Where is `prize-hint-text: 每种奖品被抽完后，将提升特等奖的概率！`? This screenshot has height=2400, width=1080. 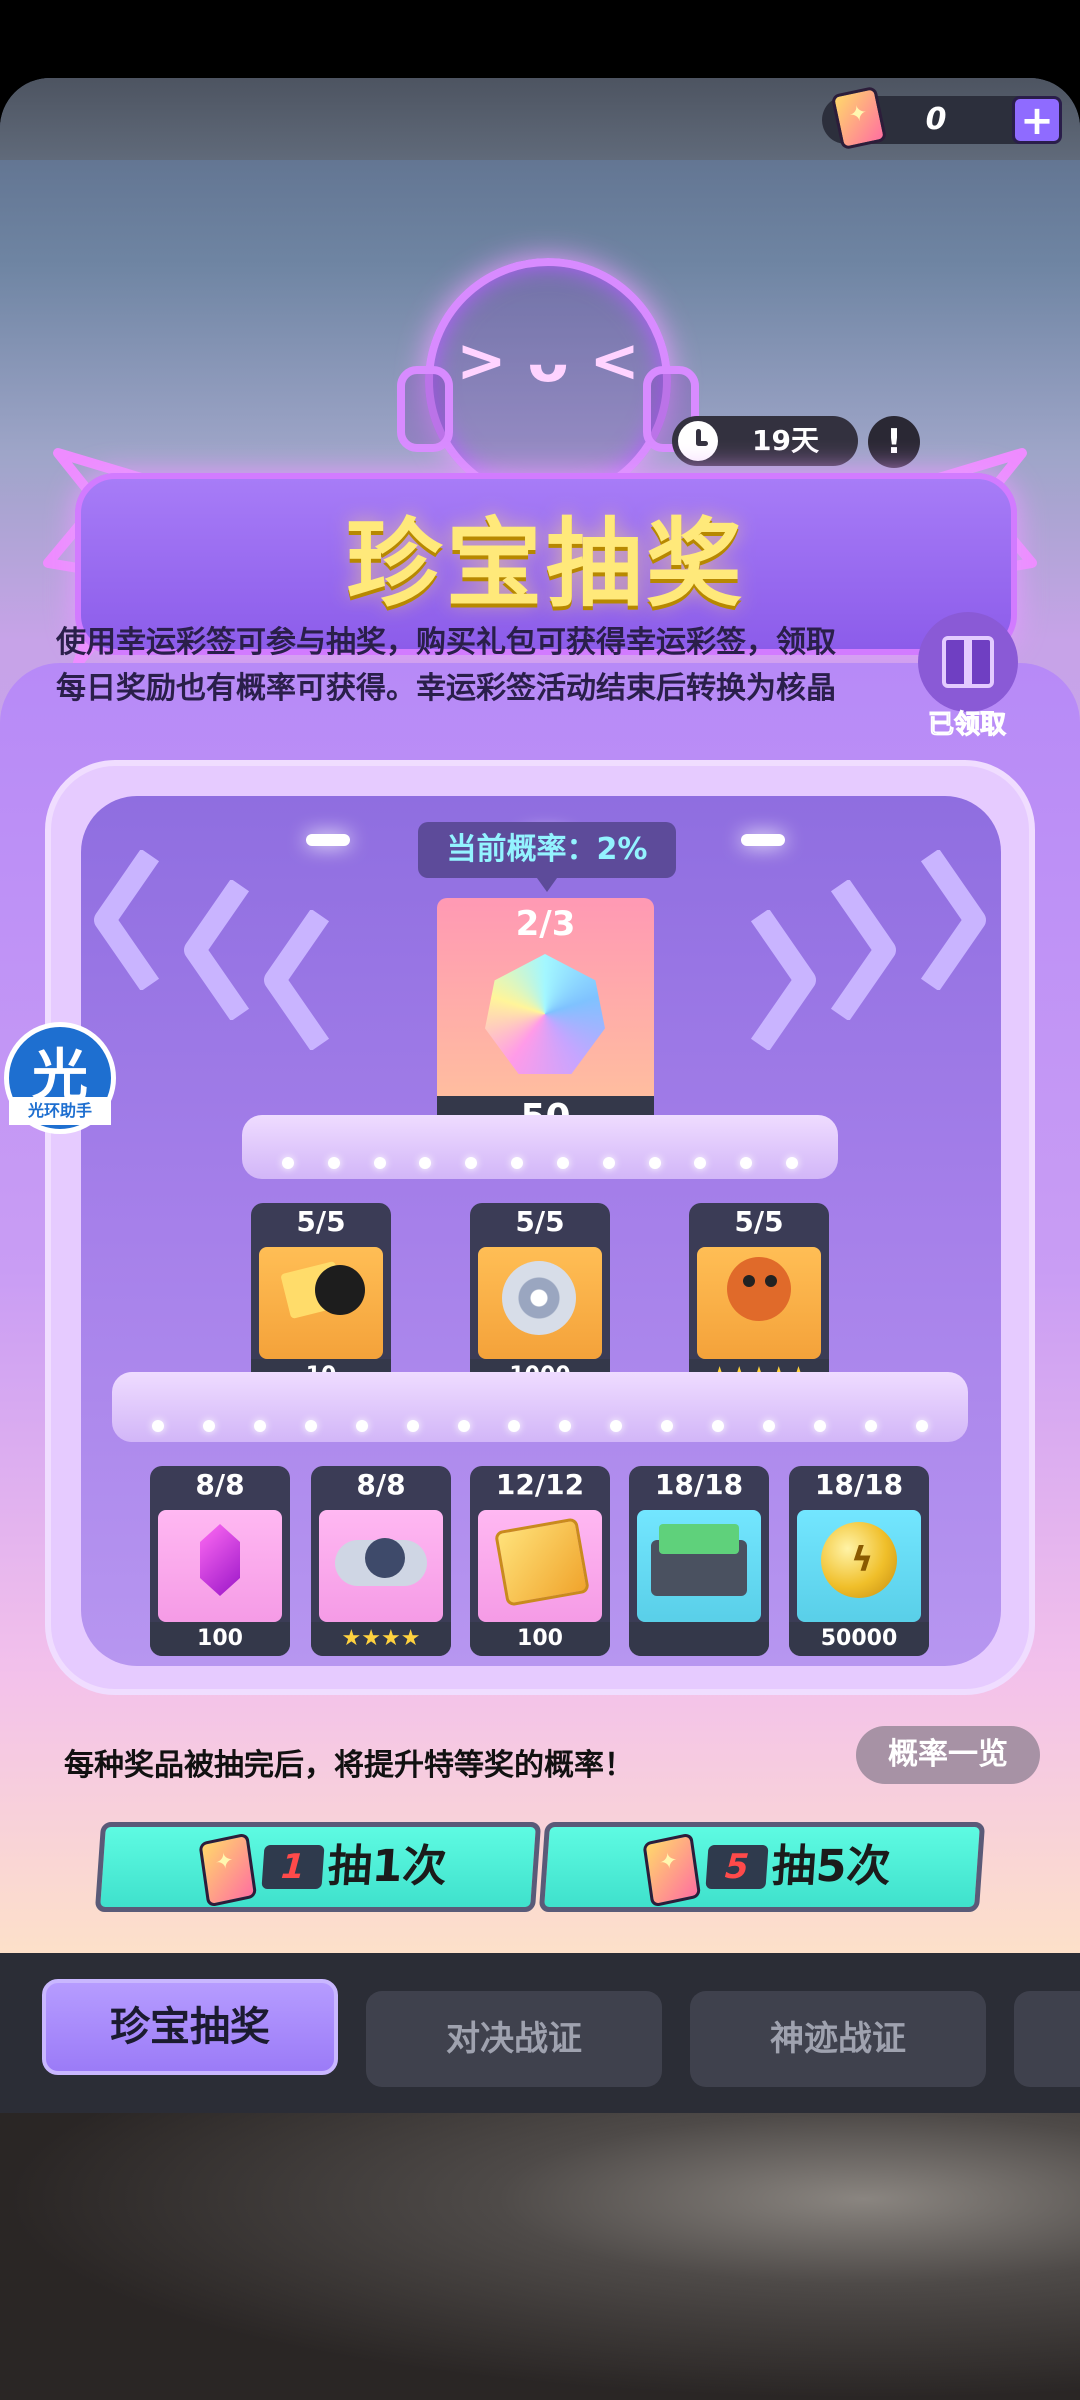 prize-hint-text: 每种奖品被抽完后，将提升特等奖的概率！ is located at coordinates (349, 1765).